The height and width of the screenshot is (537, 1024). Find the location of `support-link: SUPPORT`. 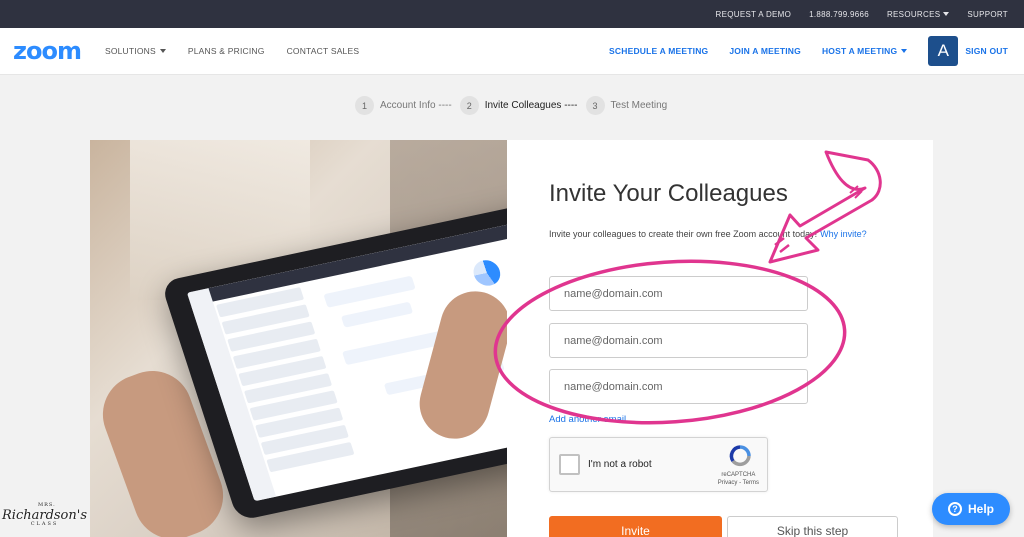

support-link: SUPPORT is located at coordinates (987, 14).